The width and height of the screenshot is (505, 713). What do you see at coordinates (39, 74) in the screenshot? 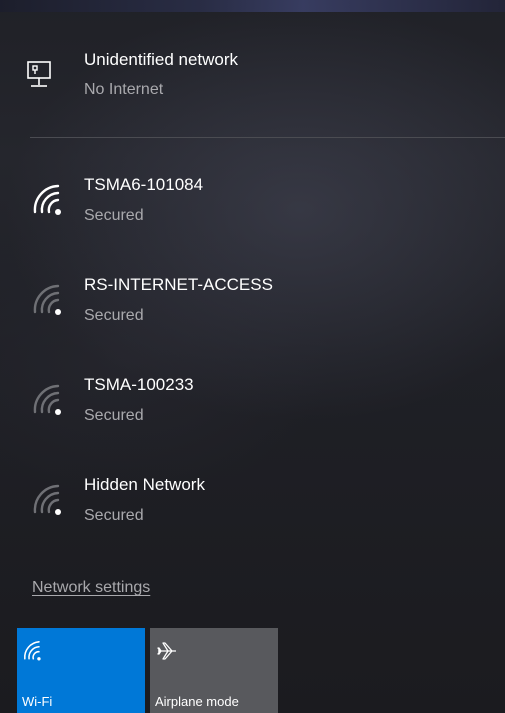
I see `wired-network-icon` at bounding box center [39, 74].